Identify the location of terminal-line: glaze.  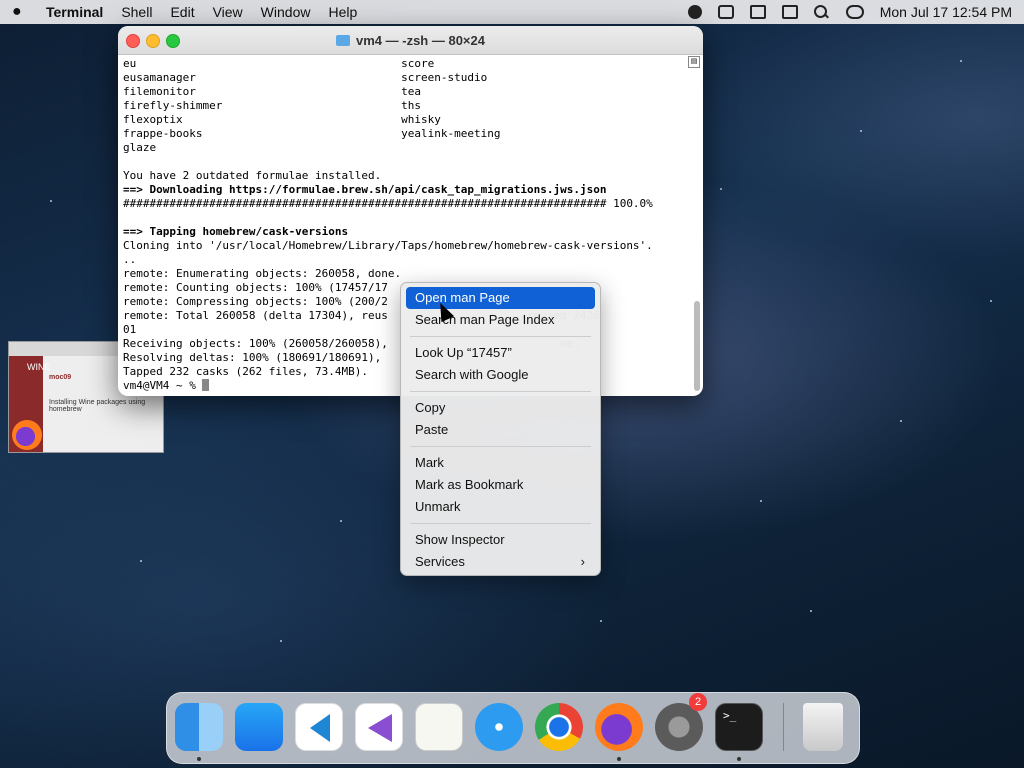
(140, 147).